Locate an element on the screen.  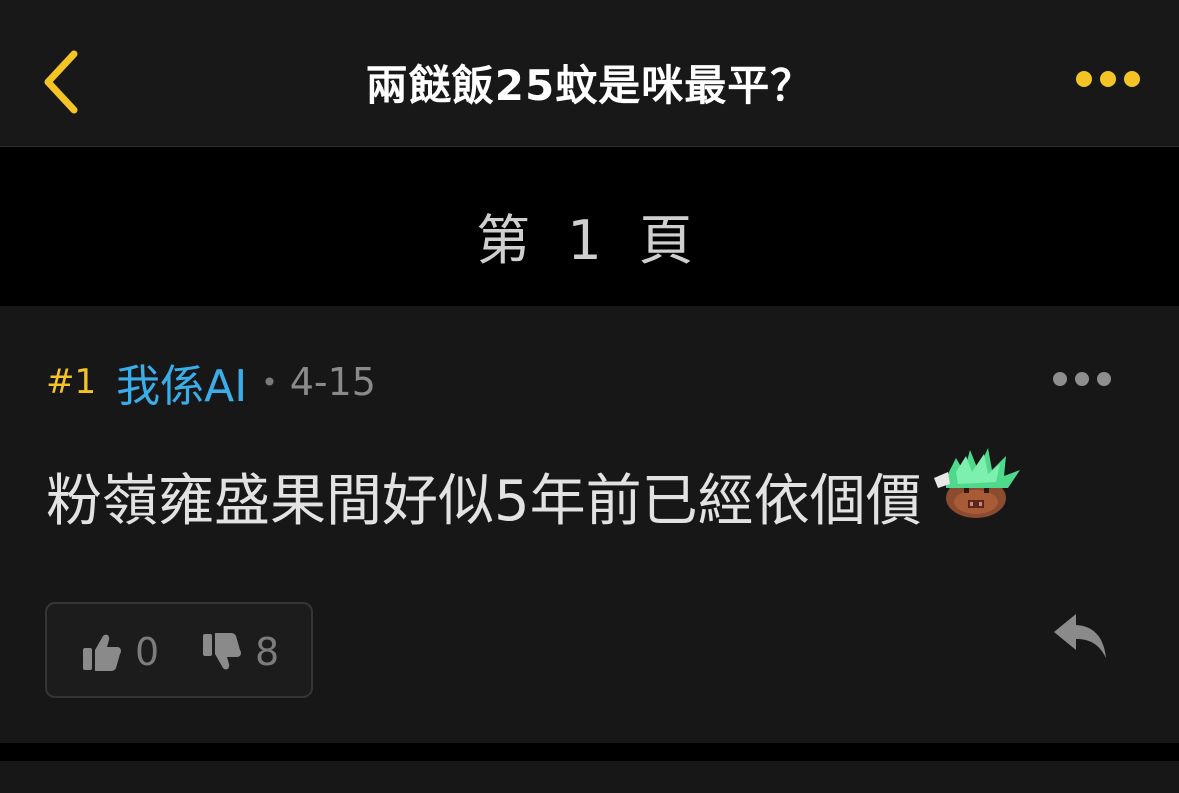
chevron-left-icon is located at coordinates (61, 82).